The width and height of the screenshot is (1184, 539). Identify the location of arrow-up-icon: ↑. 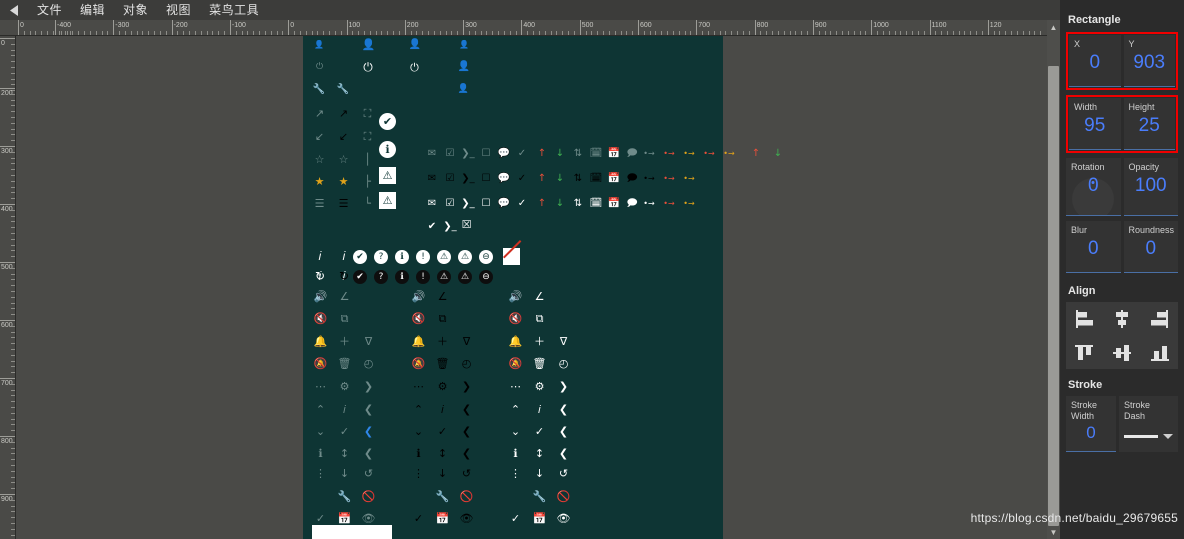
(756, 154).